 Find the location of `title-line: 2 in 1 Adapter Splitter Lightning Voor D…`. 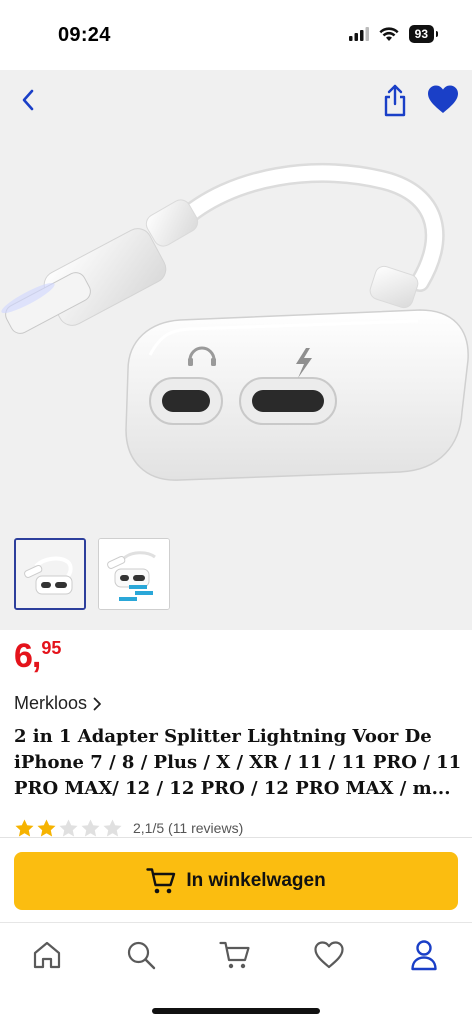

title-line: 2 in 1 Adapter Splitter Lightning Voor D… is located at coordinates (223, 736).